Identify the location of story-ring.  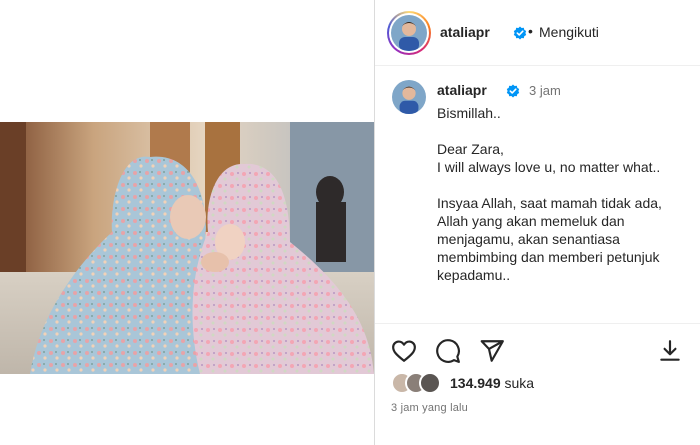
(409, 33).